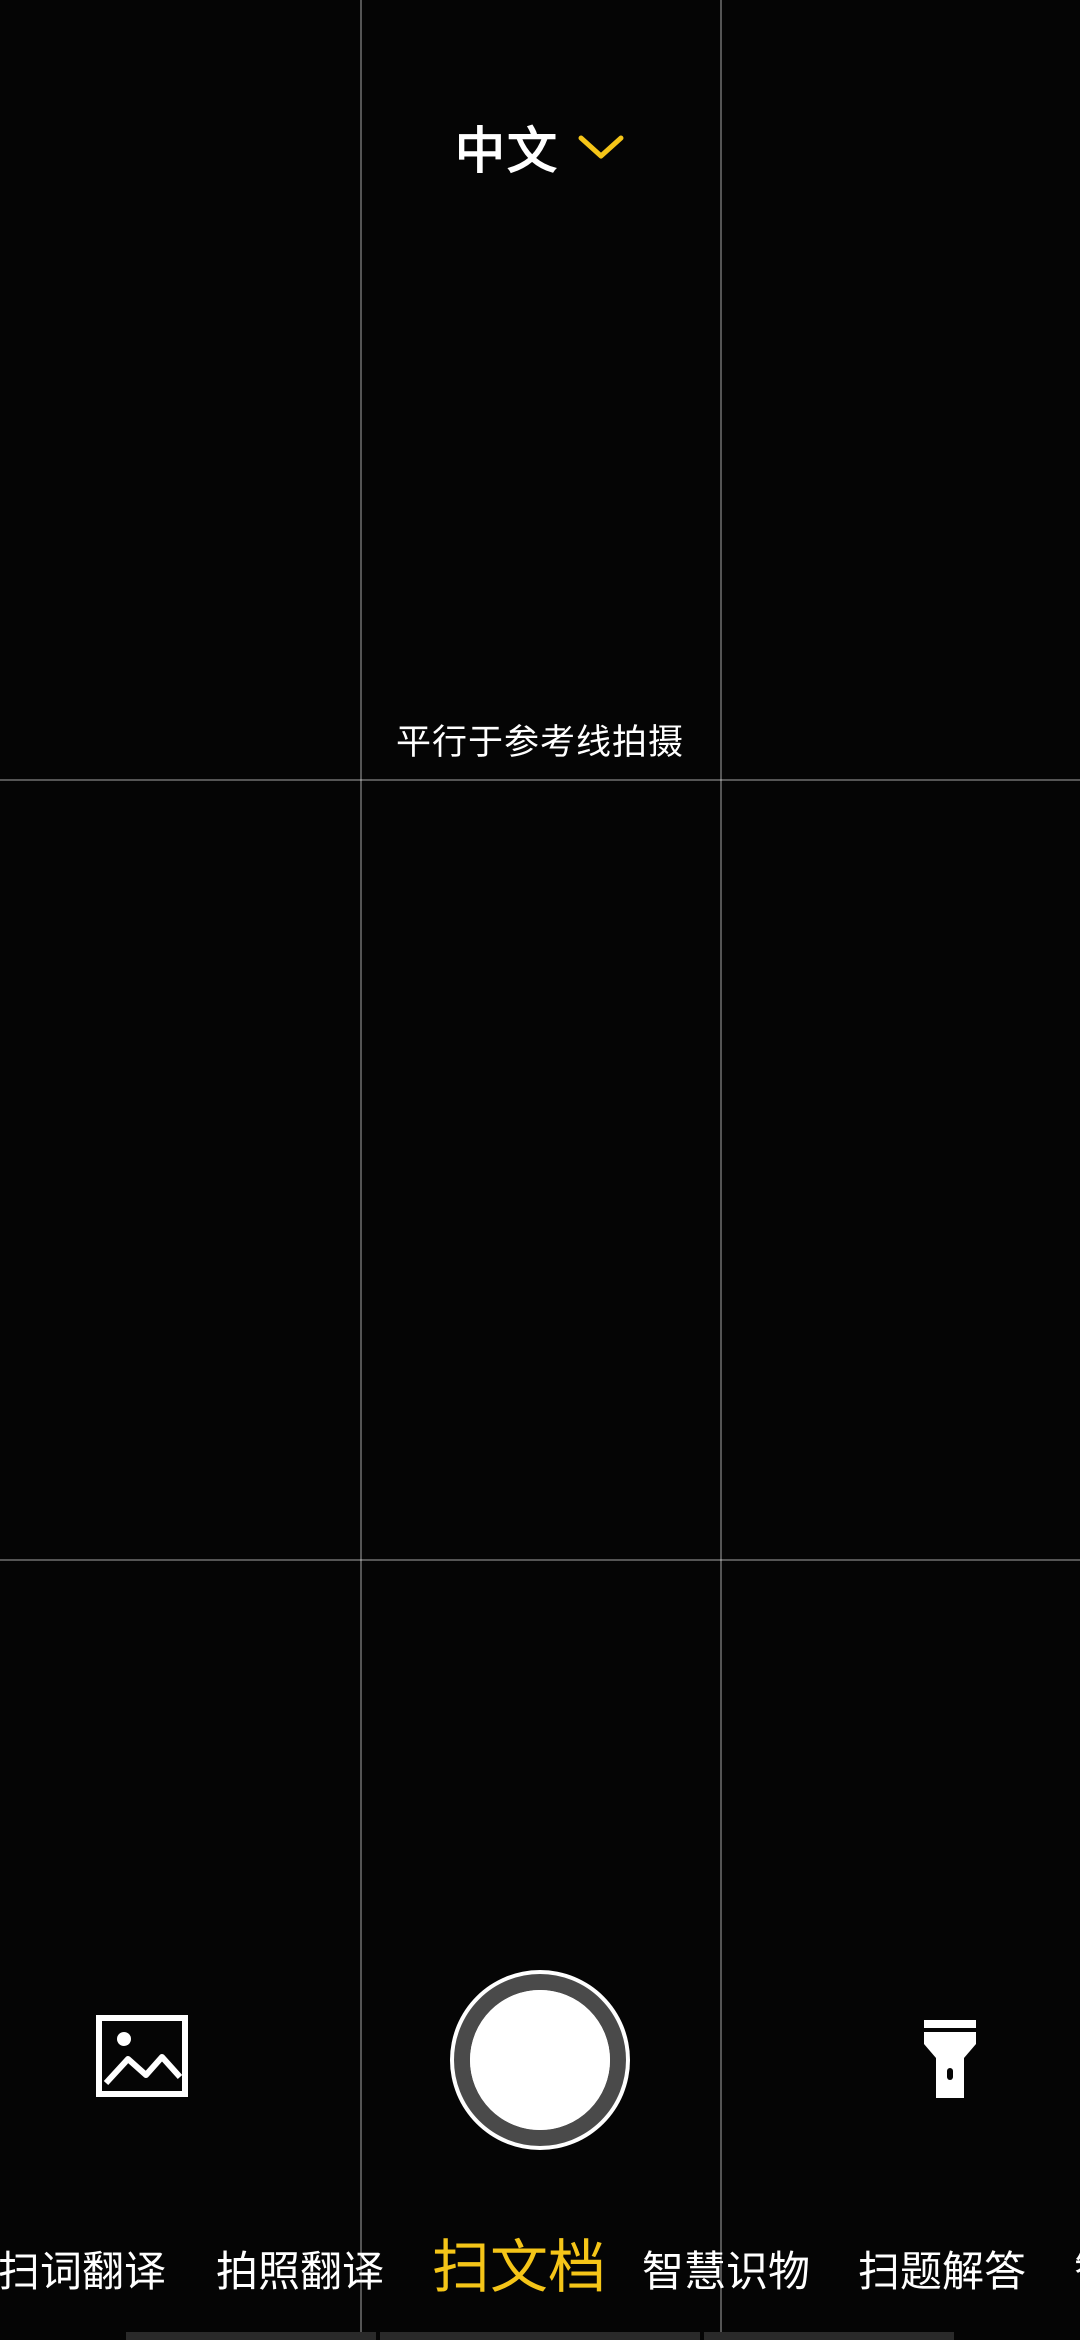 Image resolution: width=1080 pixels, height=2340 pixels. What do you see at coordinates (83, 2268) in the screenshot?
I see `tab-scan-word-translate: 扫词翻译` at bounding box center [83, 2268].